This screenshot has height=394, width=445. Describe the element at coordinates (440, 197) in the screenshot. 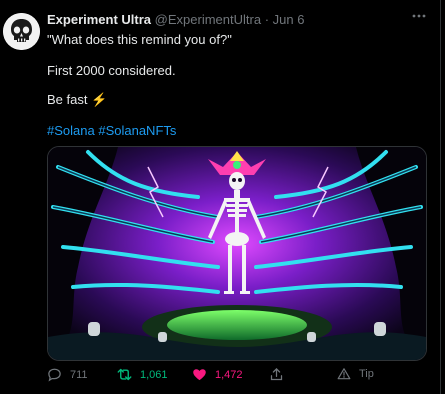

I see `timeline-border` at that location.